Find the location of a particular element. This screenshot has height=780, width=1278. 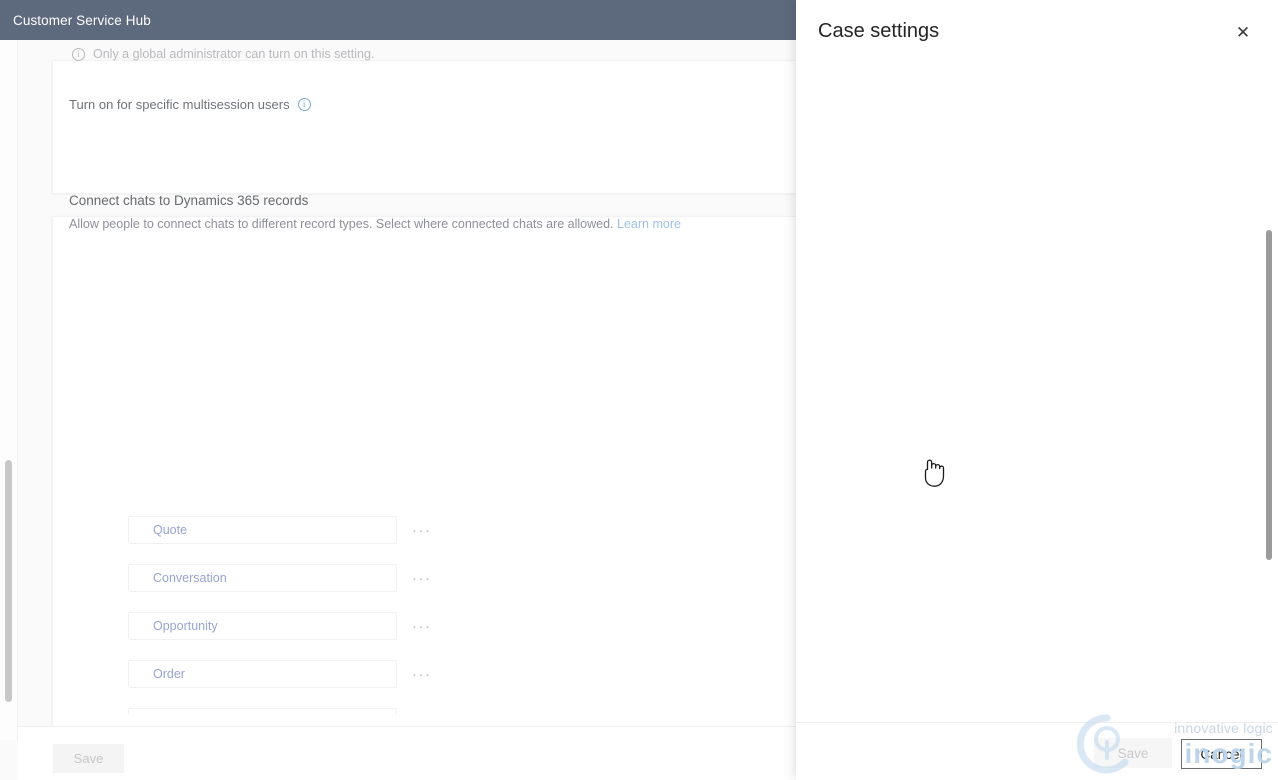

multisession-label: Turn on for specific multisession users is located at coordinates (179, 104).